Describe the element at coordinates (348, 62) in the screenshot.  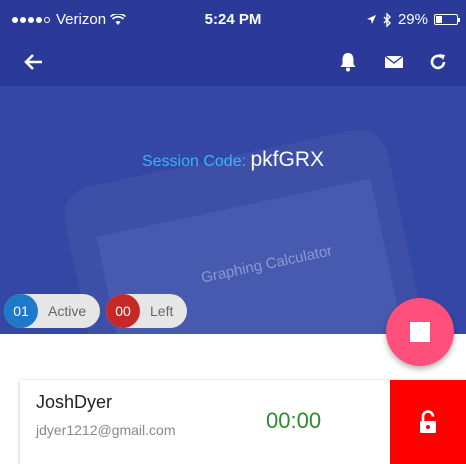
I see `bell-icon` at that location.